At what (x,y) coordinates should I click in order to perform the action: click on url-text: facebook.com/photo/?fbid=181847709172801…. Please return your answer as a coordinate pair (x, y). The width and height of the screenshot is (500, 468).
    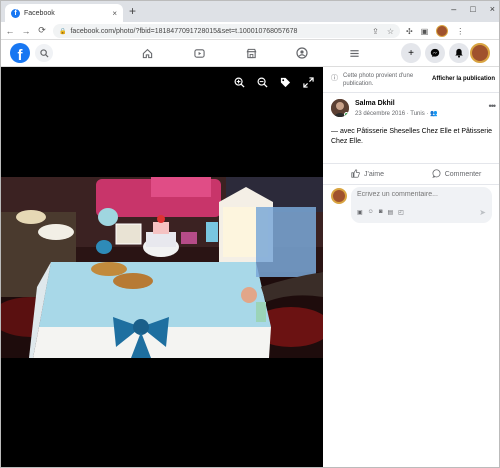
    Looking at the image, I should click on (184, 31).